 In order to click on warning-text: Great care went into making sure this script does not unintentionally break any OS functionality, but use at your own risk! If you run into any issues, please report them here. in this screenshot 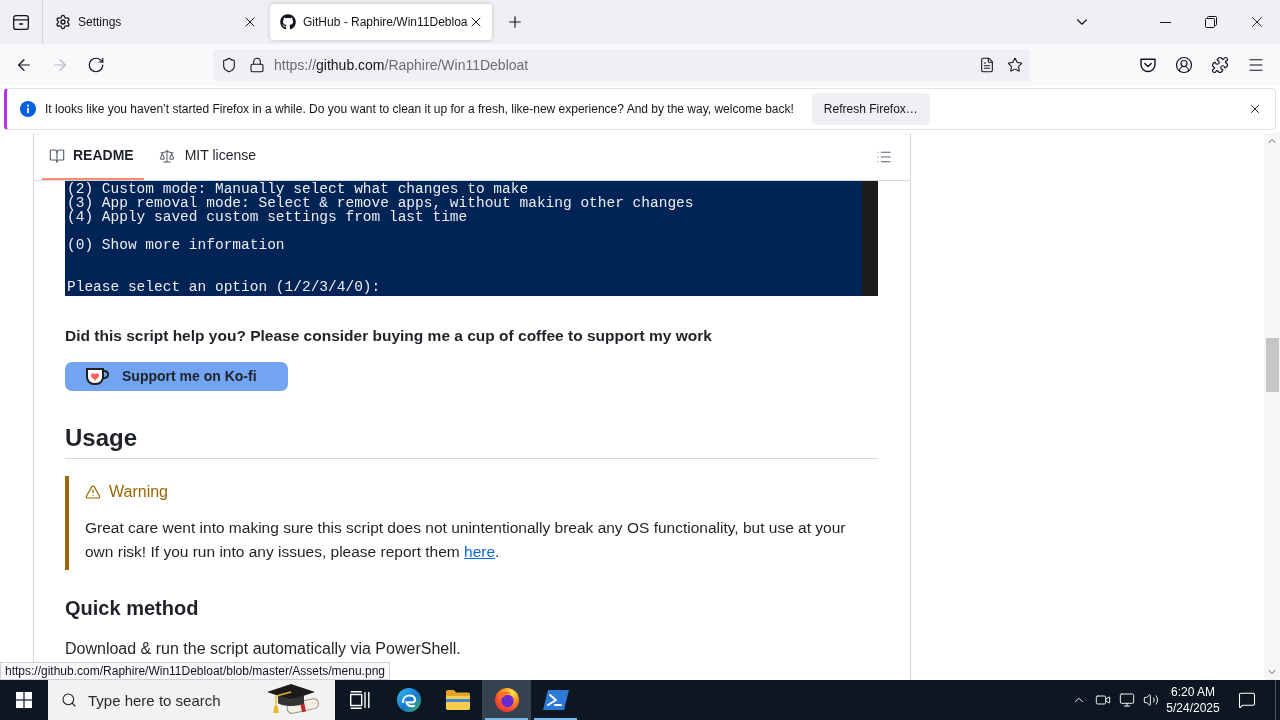, I will do `click(466, 540)`.